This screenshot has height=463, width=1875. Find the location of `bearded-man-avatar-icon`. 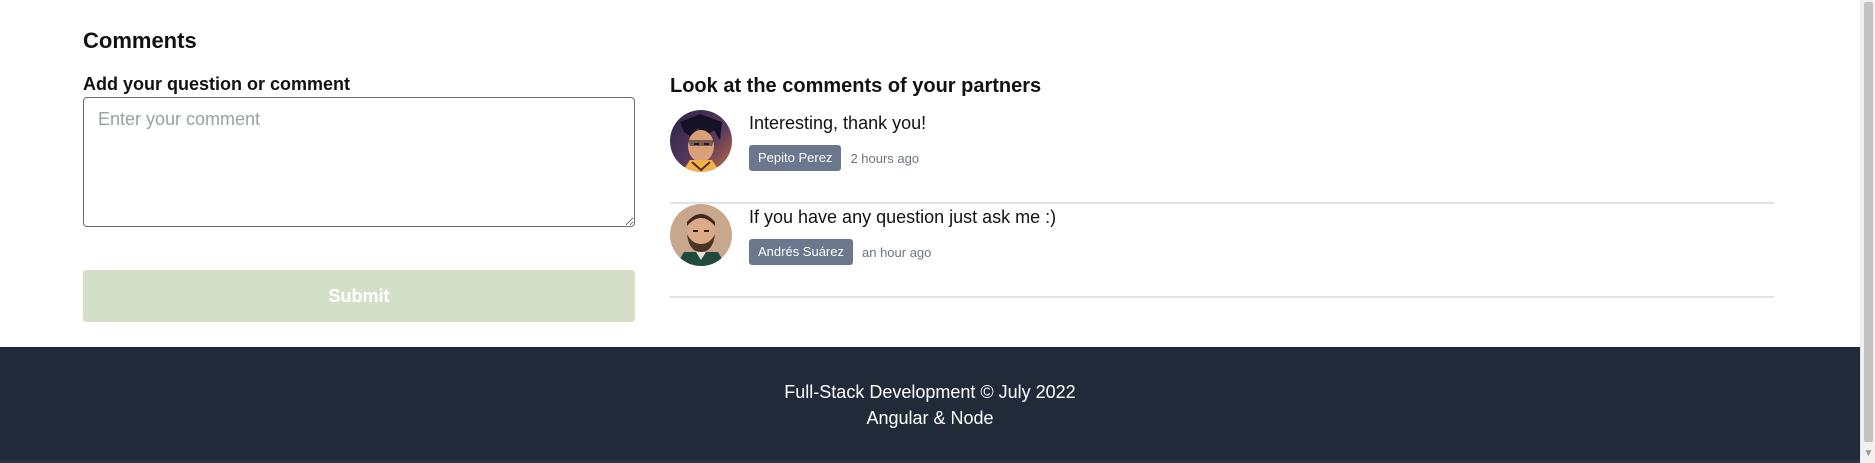

bearded-man-avatar-icon is located at coordinates (701, 235).